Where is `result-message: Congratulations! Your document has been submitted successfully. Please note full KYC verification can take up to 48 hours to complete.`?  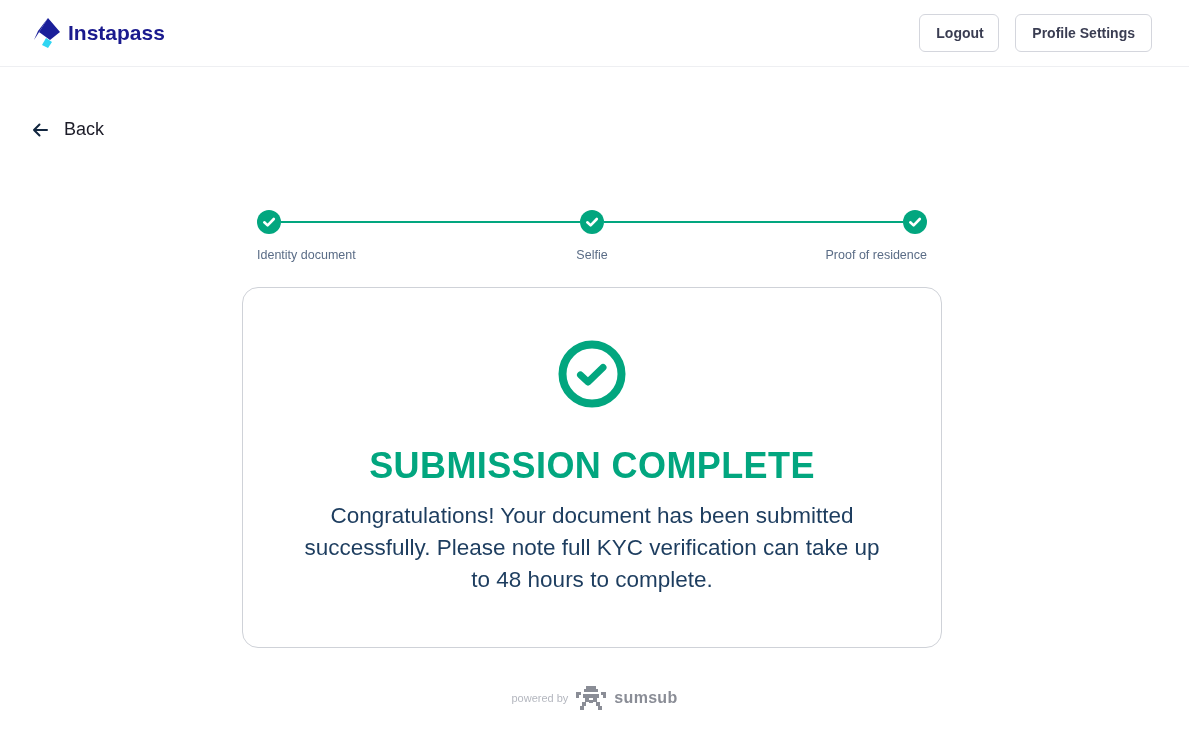 result-message: Congratulations! Your document has been submitted successfully. Please note full KYC verification can take up to 48 hours to complete. is located at coordinates (592, 548).